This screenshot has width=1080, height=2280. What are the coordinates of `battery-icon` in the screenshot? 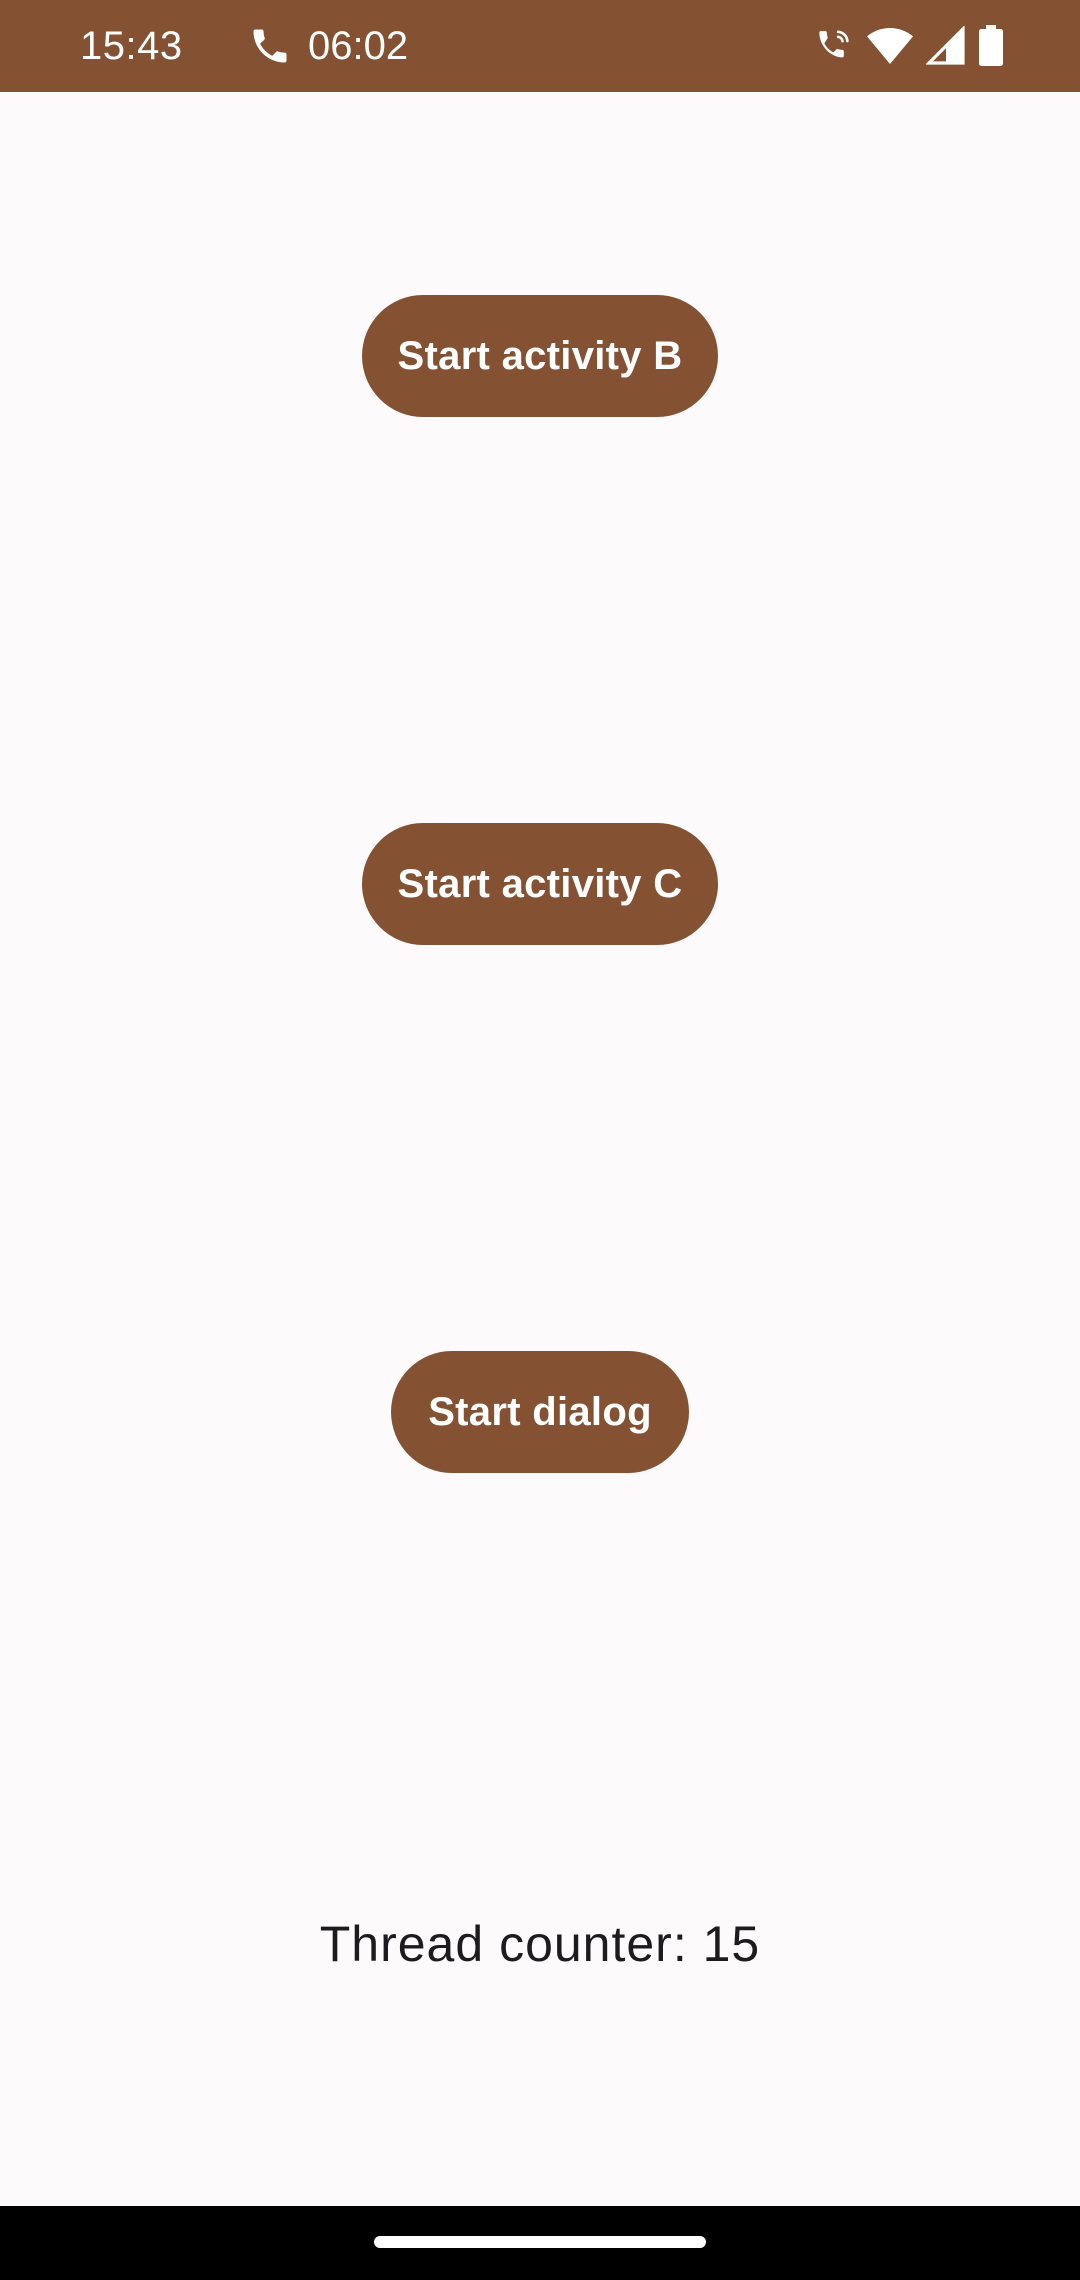 It's located at (991, 45).